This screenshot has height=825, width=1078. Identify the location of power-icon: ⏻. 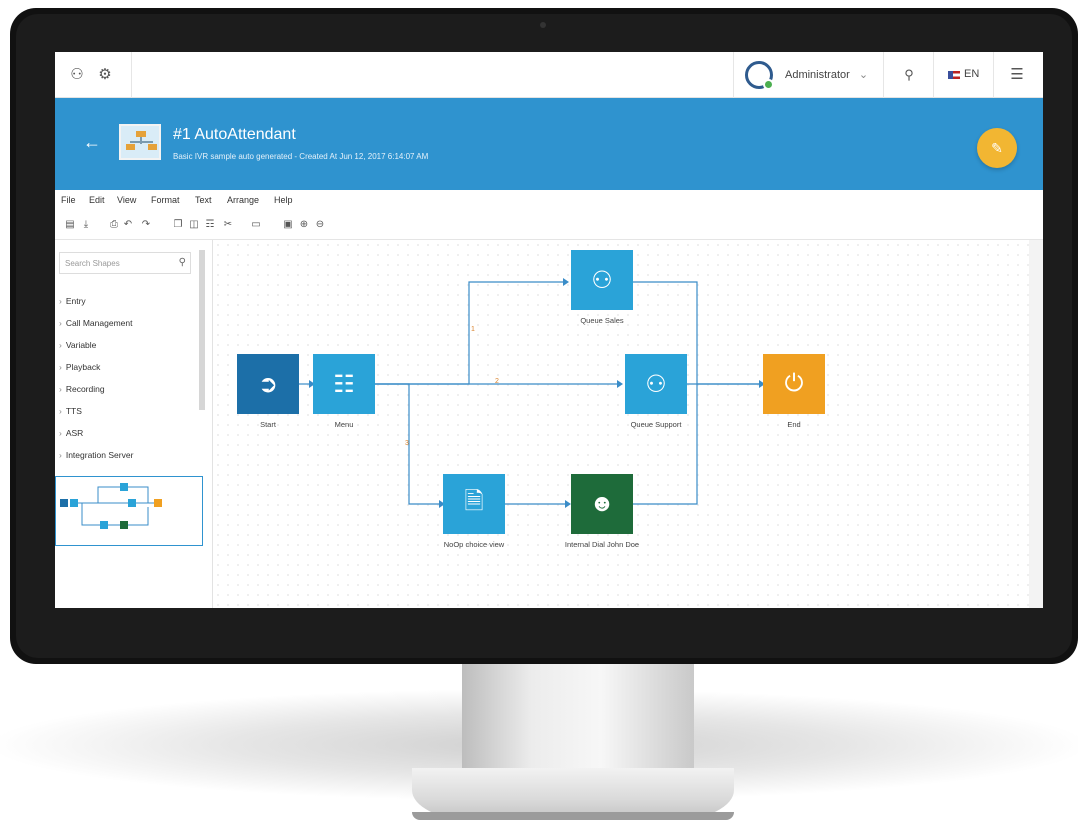
(794, 383).